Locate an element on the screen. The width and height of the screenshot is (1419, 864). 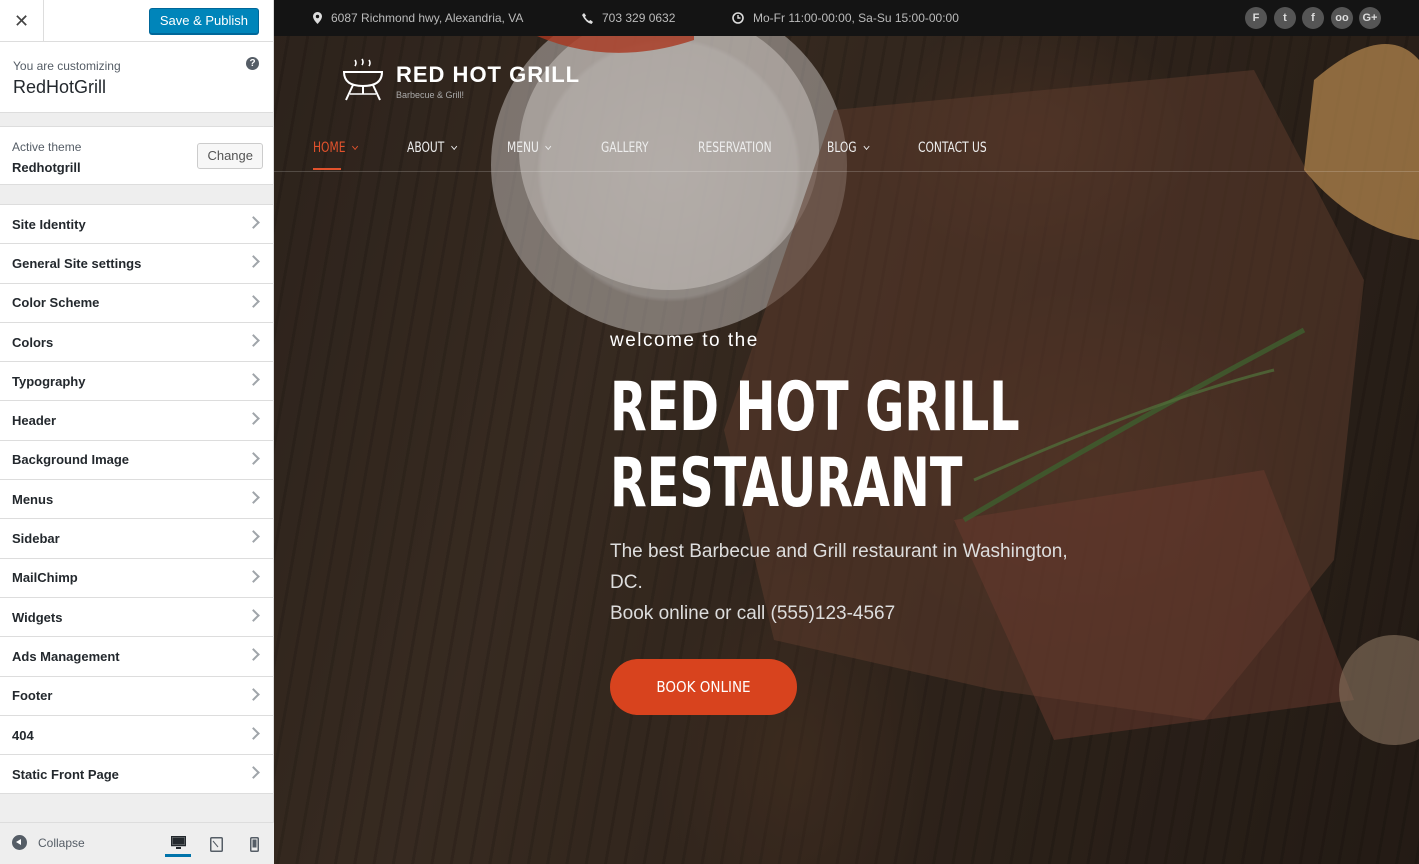
section-label: 404 is located at coordinates (23, 735).